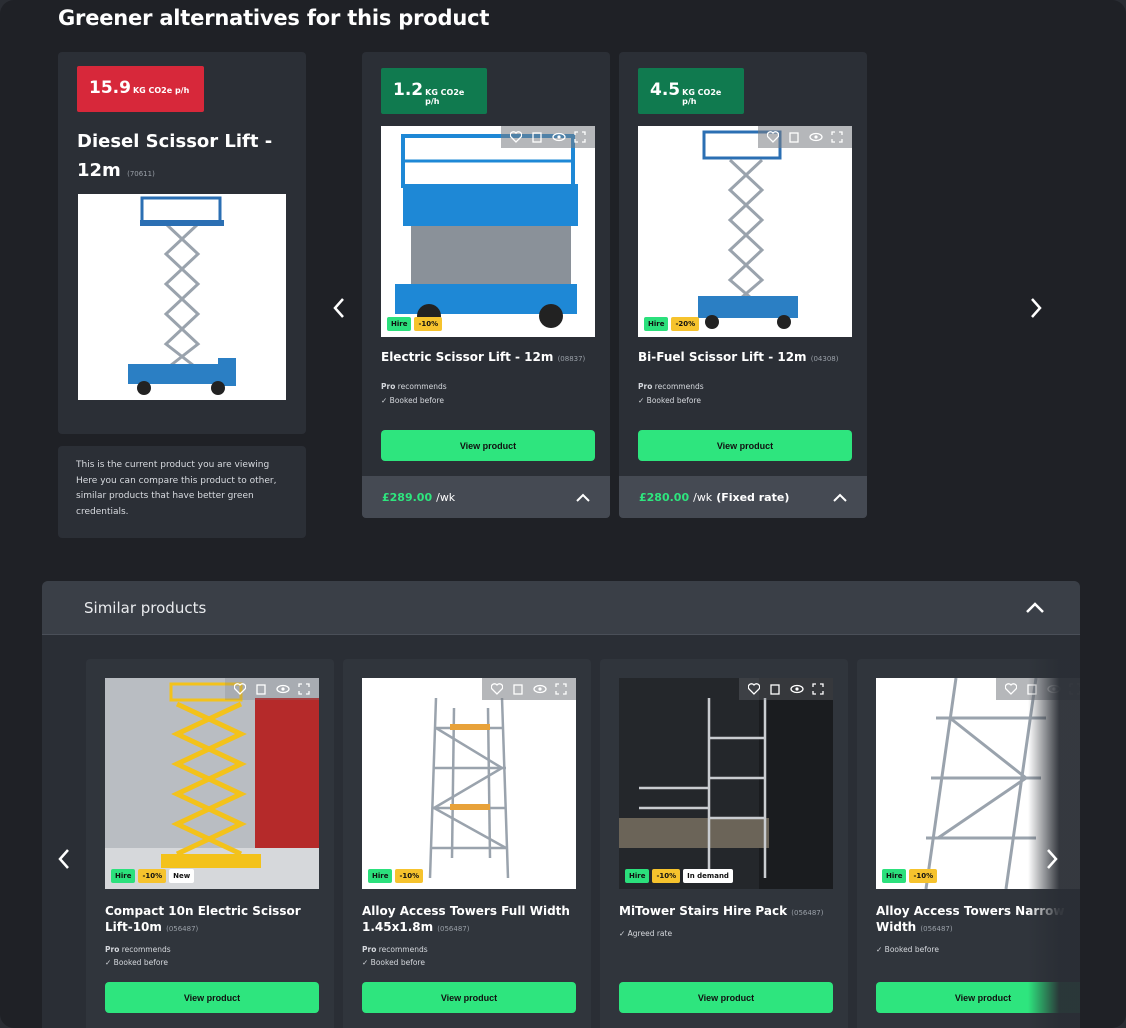 Image resolution: width=1126 pixels, height=1028 pixels. What do you see at coordinates (175, 156) in the screenshot?
I see `current-product-name: Diesel Scissor Lift - 12m` at bounding box center [175, 156].